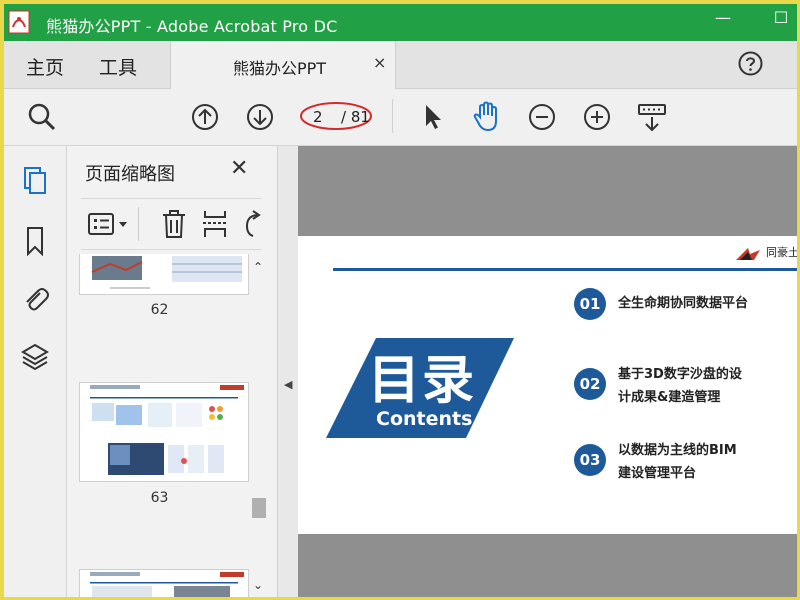  I want to click on panel-title: 页面缩略图, so click(130, 174).